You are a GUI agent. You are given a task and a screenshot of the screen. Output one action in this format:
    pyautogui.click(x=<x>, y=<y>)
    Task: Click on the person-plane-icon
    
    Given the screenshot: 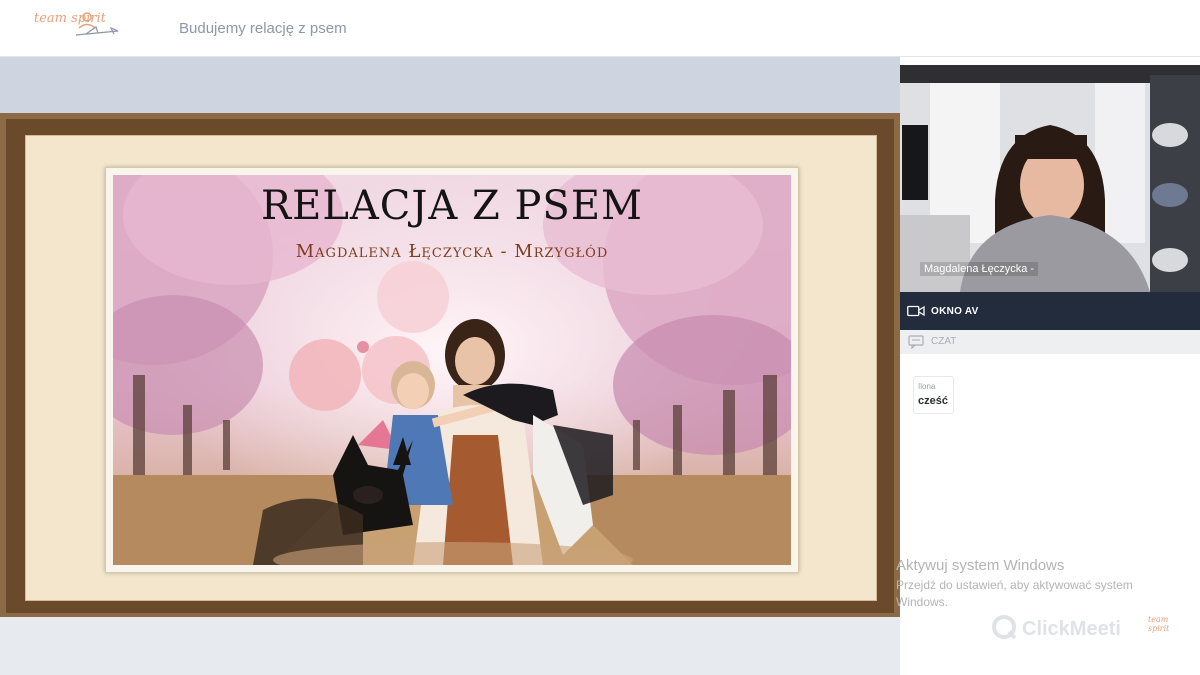 What is the action you would take?
    pyautogui.click(x=97, y=24)
    